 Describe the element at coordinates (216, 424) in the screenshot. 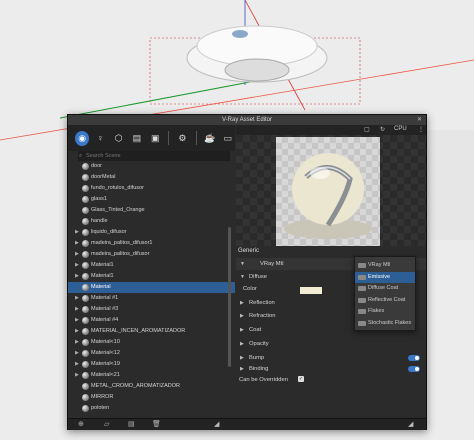

I see `resize-icon: ◢` at that location.